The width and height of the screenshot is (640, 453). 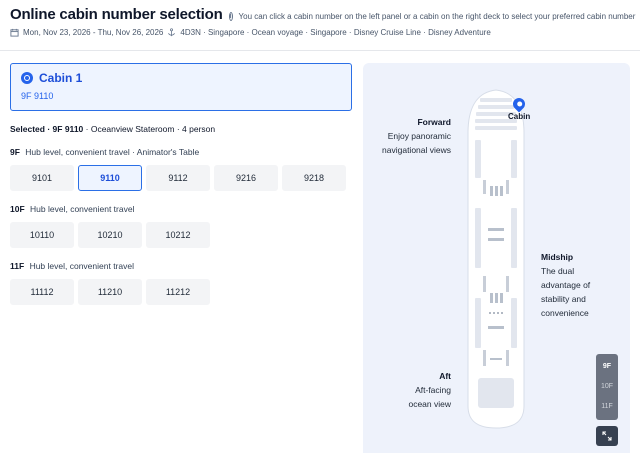 What do you see at coordinates (320, 50) in the screenshot?
I see `header-divider` at bounding box center [320, 50].